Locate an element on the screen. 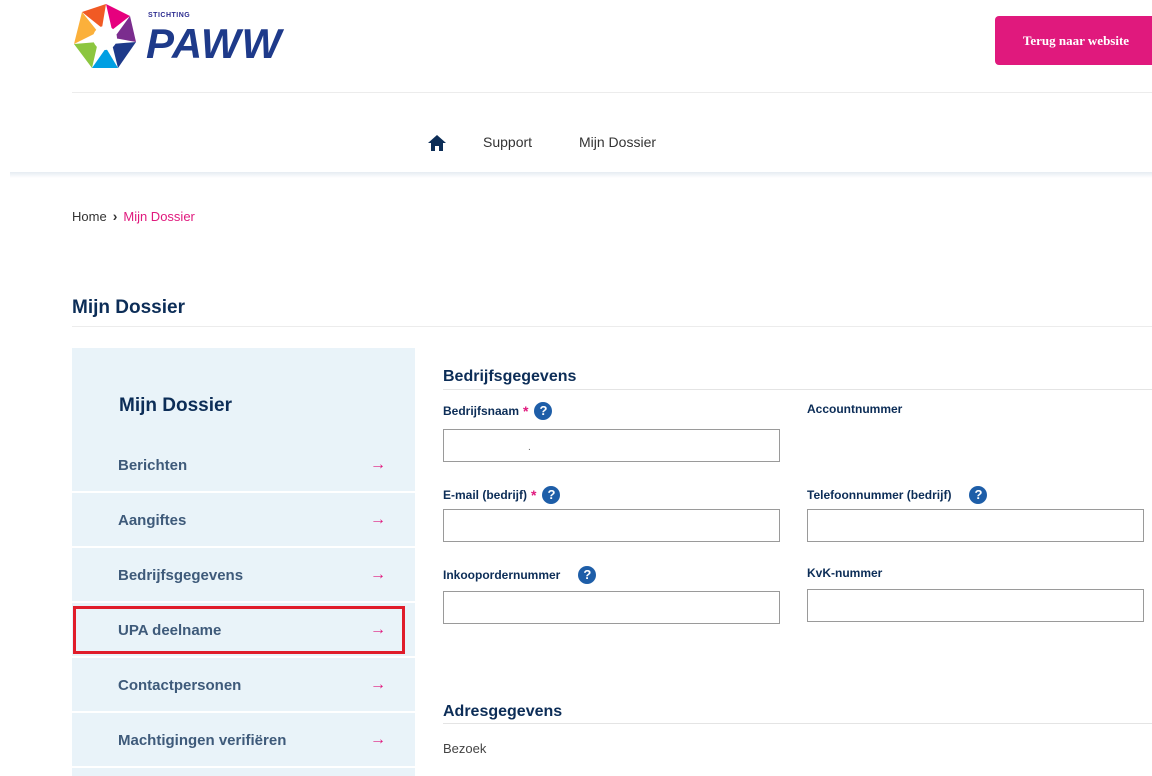 The height and width of the screenshot is (776, 1152). sidebar-item-machtigingen: Machtigingen verifiëren → is located at coordinates (243, 741).